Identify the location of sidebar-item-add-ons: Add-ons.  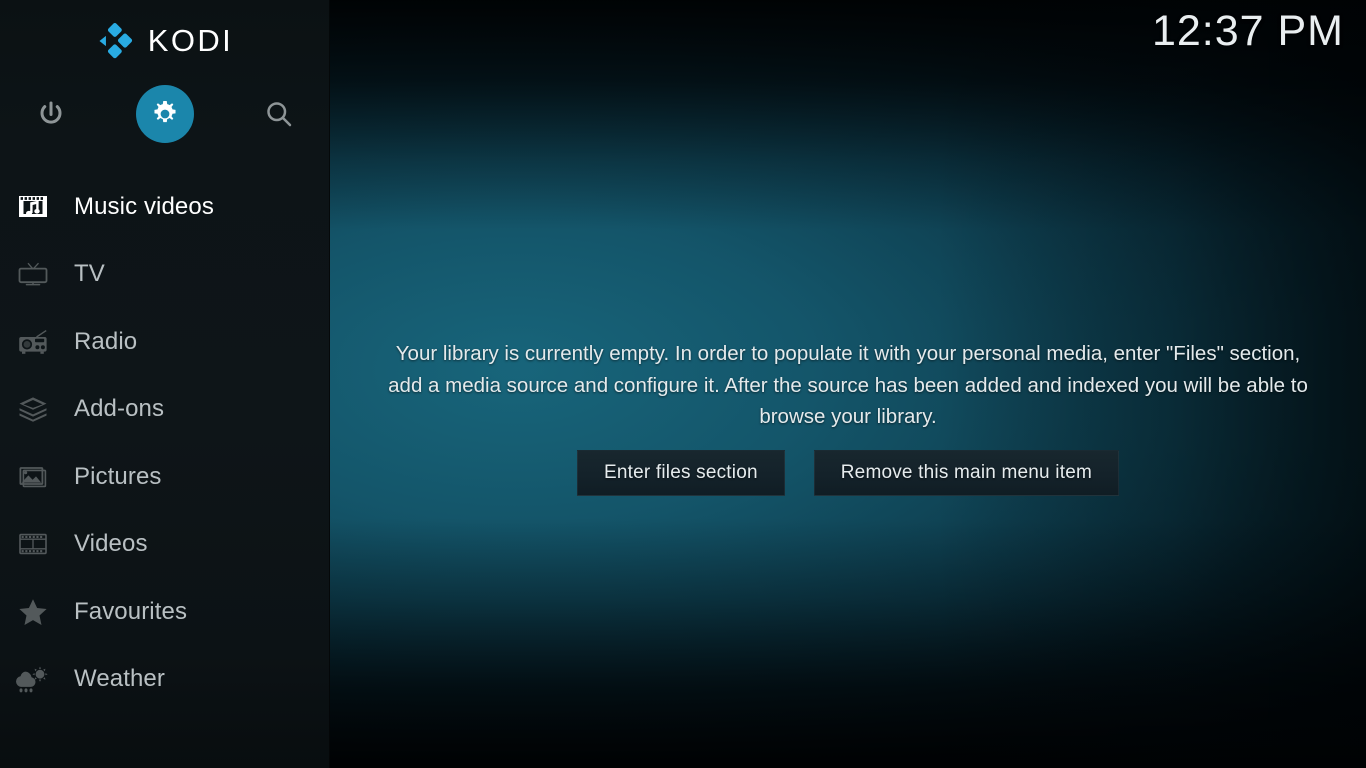
(165, 410).